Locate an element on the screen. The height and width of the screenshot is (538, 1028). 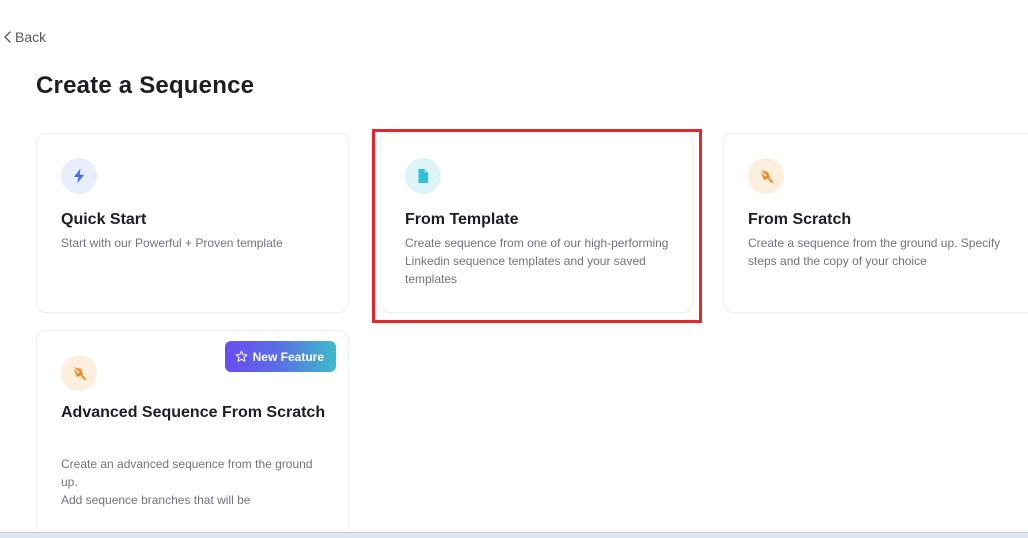
document-icon is located at coordinates (423, 176).